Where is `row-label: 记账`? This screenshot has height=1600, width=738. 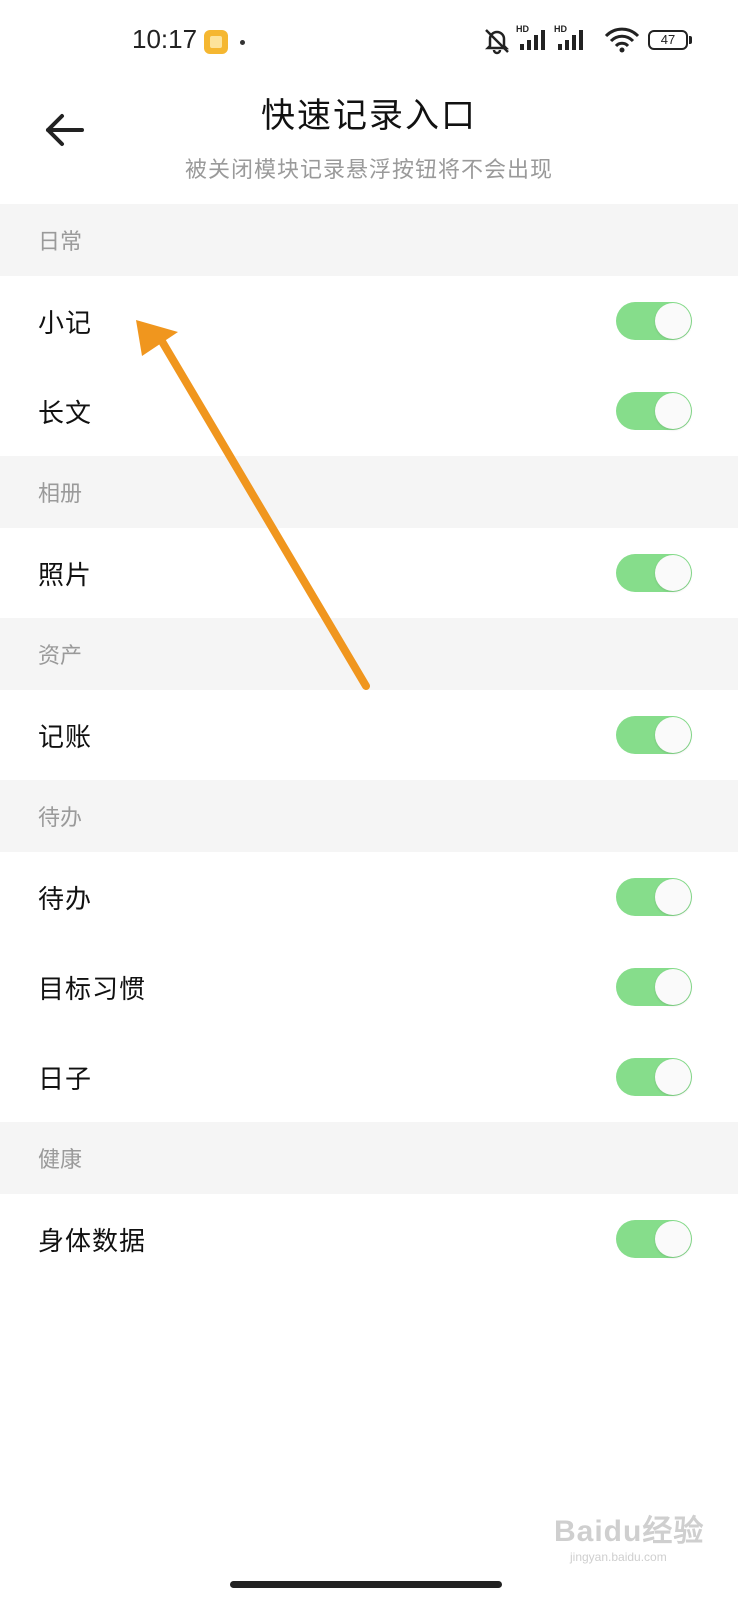
row-label: 记账 is located at coordinates (65, 737).